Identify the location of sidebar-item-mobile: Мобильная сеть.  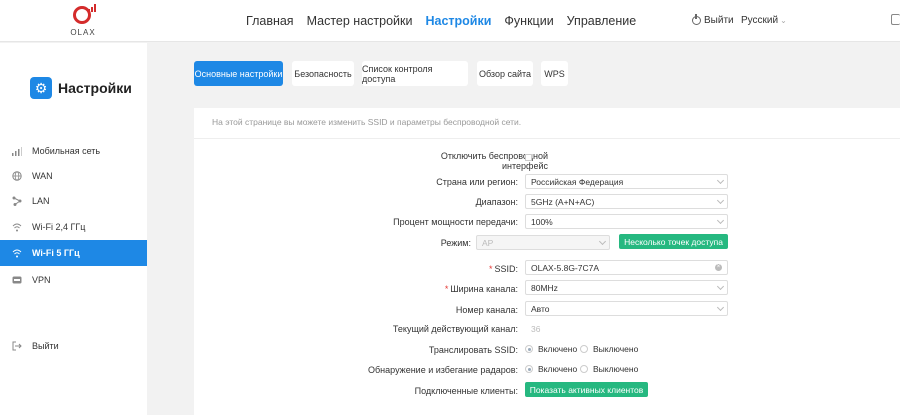
(73, 151).